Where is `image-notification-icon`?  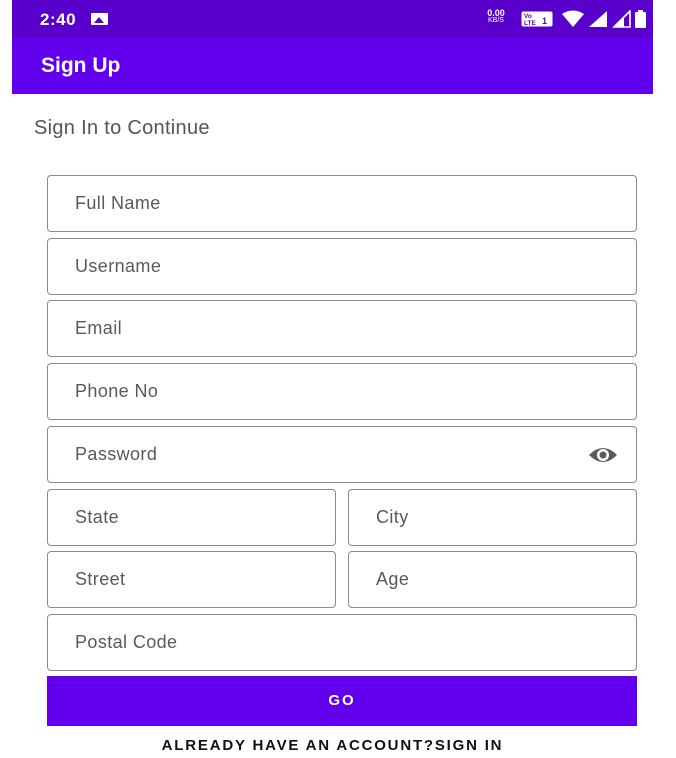 image-notification-icon is located at coordinates (99, 19).